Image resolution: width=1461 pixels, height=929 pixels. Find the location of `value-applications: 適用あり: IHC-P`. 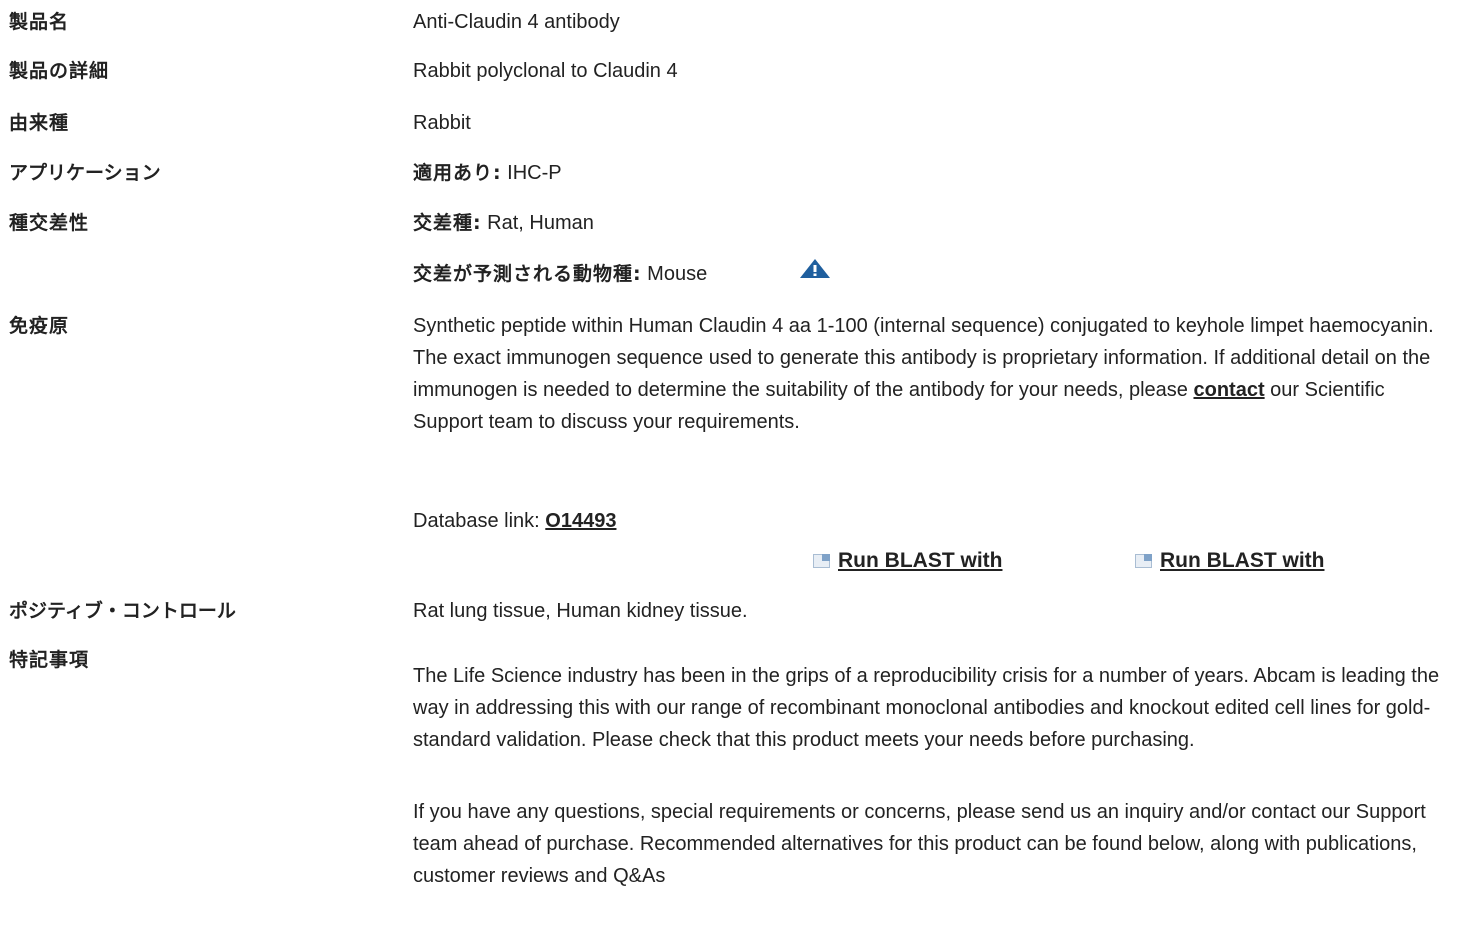

value-applications: 適用あり: IHC-P is located at coordinates (487, 173).